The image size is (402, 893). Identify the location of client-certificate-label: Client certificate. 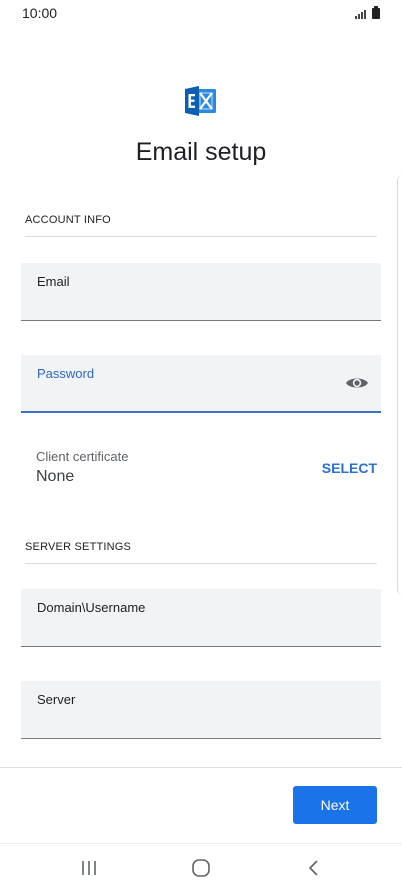
(82, 456).